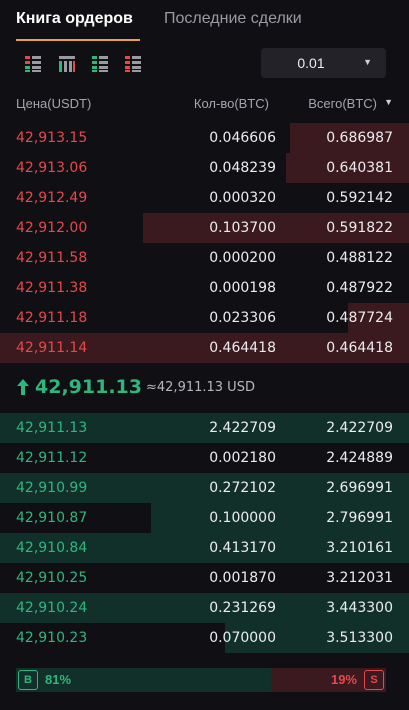 The width and height of the screenshot is (409, 710). Describe the element at coordinates (52, 288) in the screenshot. I see `price-cell: 42,911.38` at that location.